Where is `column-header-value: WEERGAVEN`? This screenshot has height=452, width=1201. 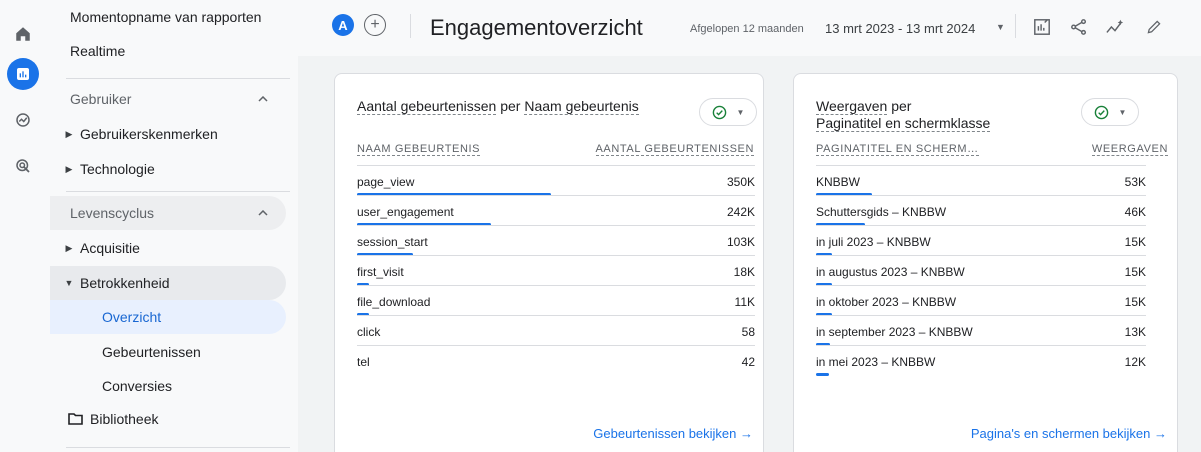
column-header-value: WEERGAVEN is located at coordinates (1129, 149).